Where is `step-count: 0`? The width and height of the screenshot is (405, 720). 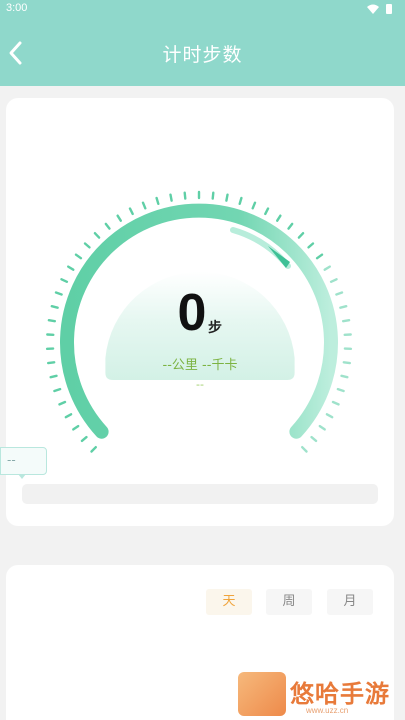 step-count: 0 is located at coordinates (192, 313).